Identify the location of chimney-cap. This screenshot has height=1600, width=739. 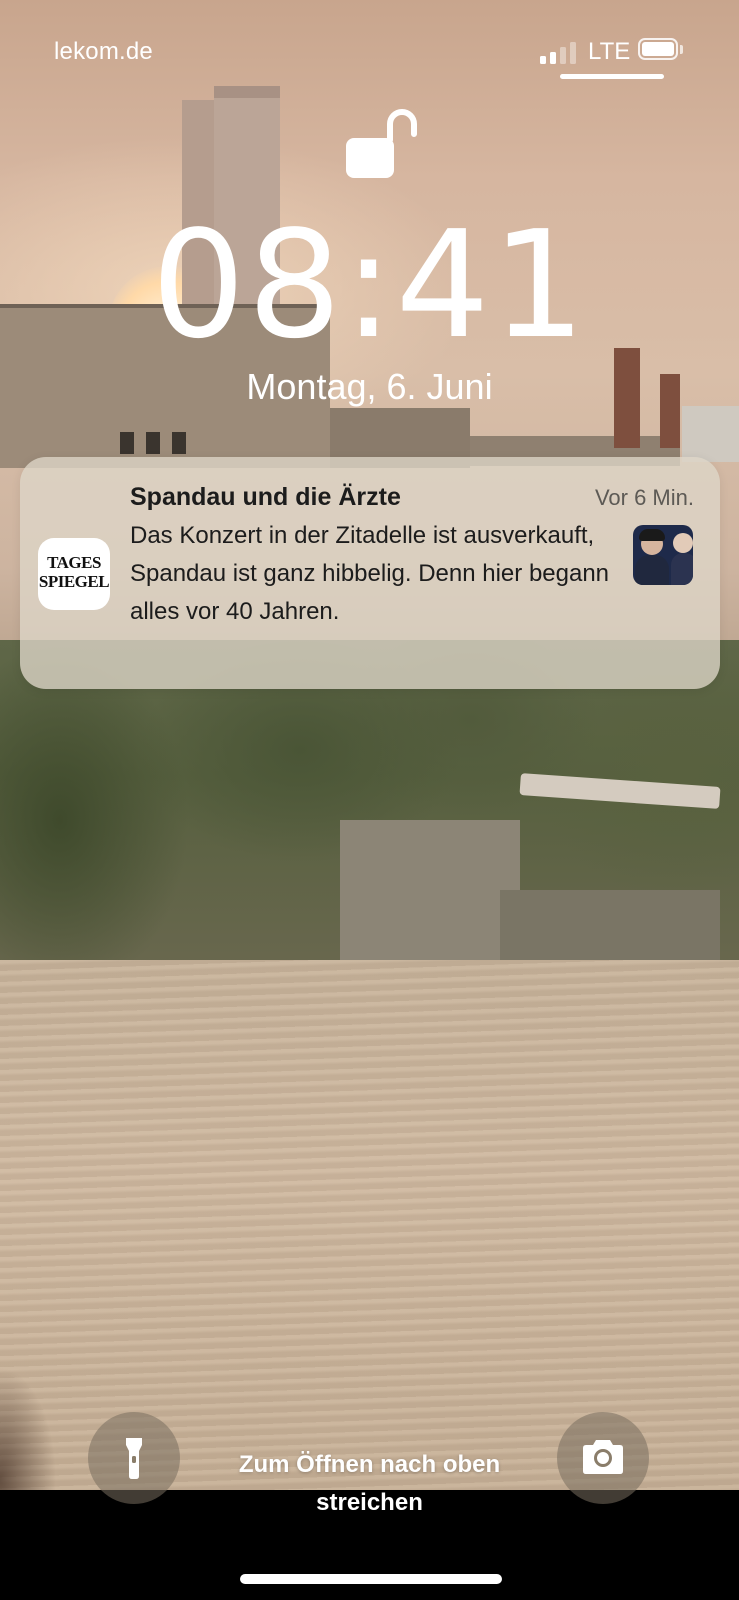
(247, 92).